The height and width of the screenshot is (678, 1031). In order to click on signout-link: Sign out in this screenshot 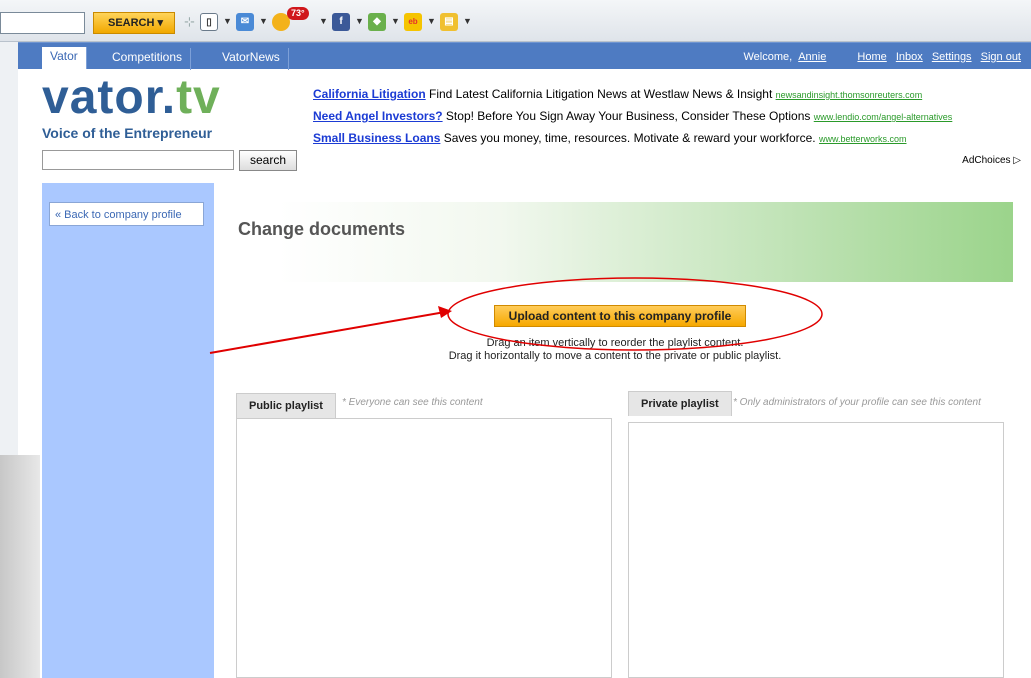, I will do `click(1001, 57)`.